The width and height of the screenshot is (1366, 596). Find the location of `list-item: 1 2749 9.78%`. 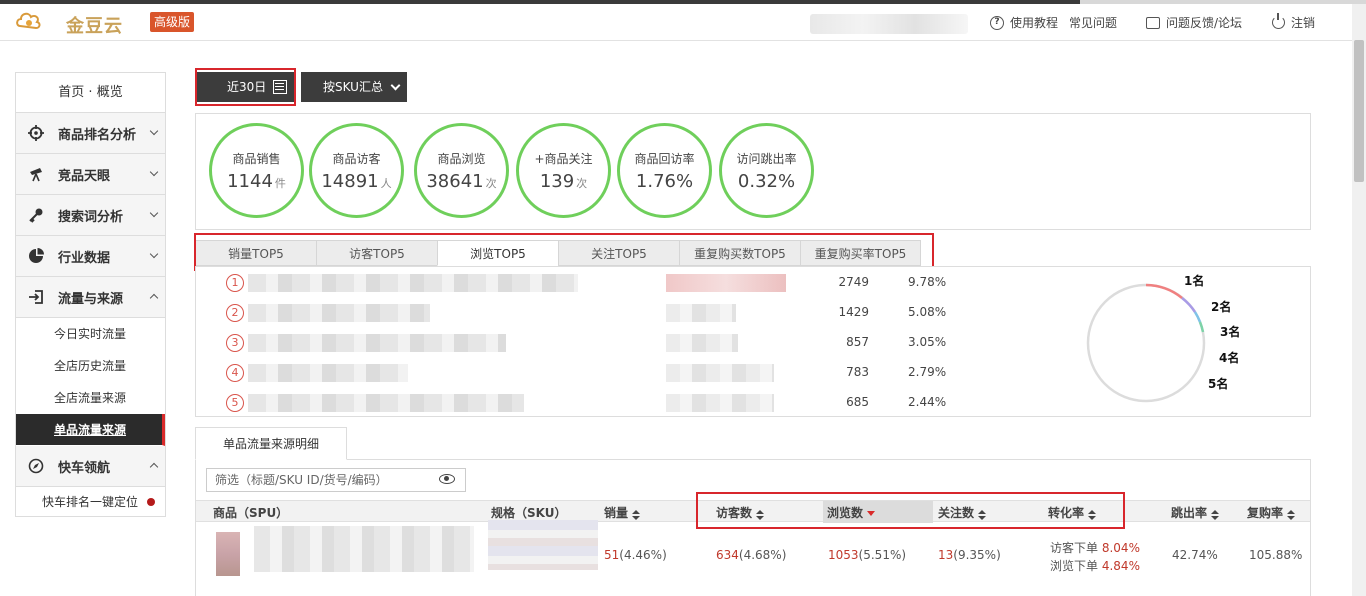

list-item: 1 2749 9.78% is located at coordinates (576, 283).